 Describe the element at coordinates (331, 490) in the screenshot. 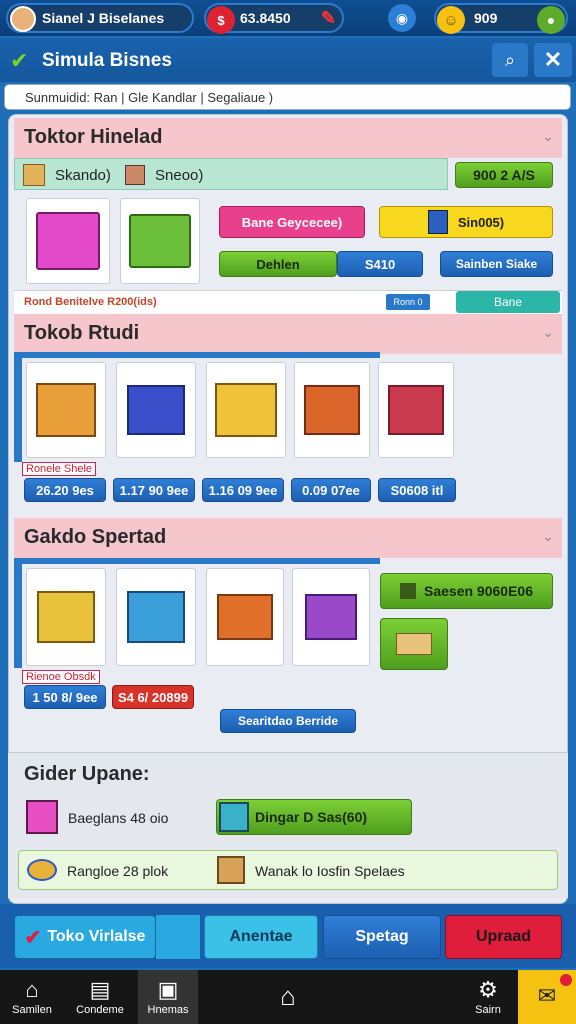

I see `price-button: 0.09 07ee` at that location.